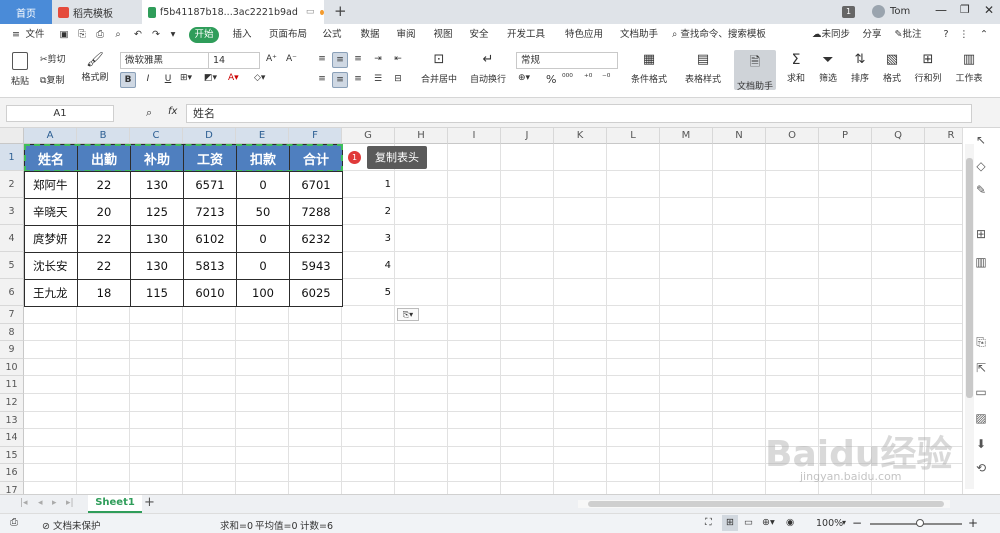 The width and height of the screenshot is (1000, 533). I want to click on tab-templates: 稻壳模板, so click(96, 12).